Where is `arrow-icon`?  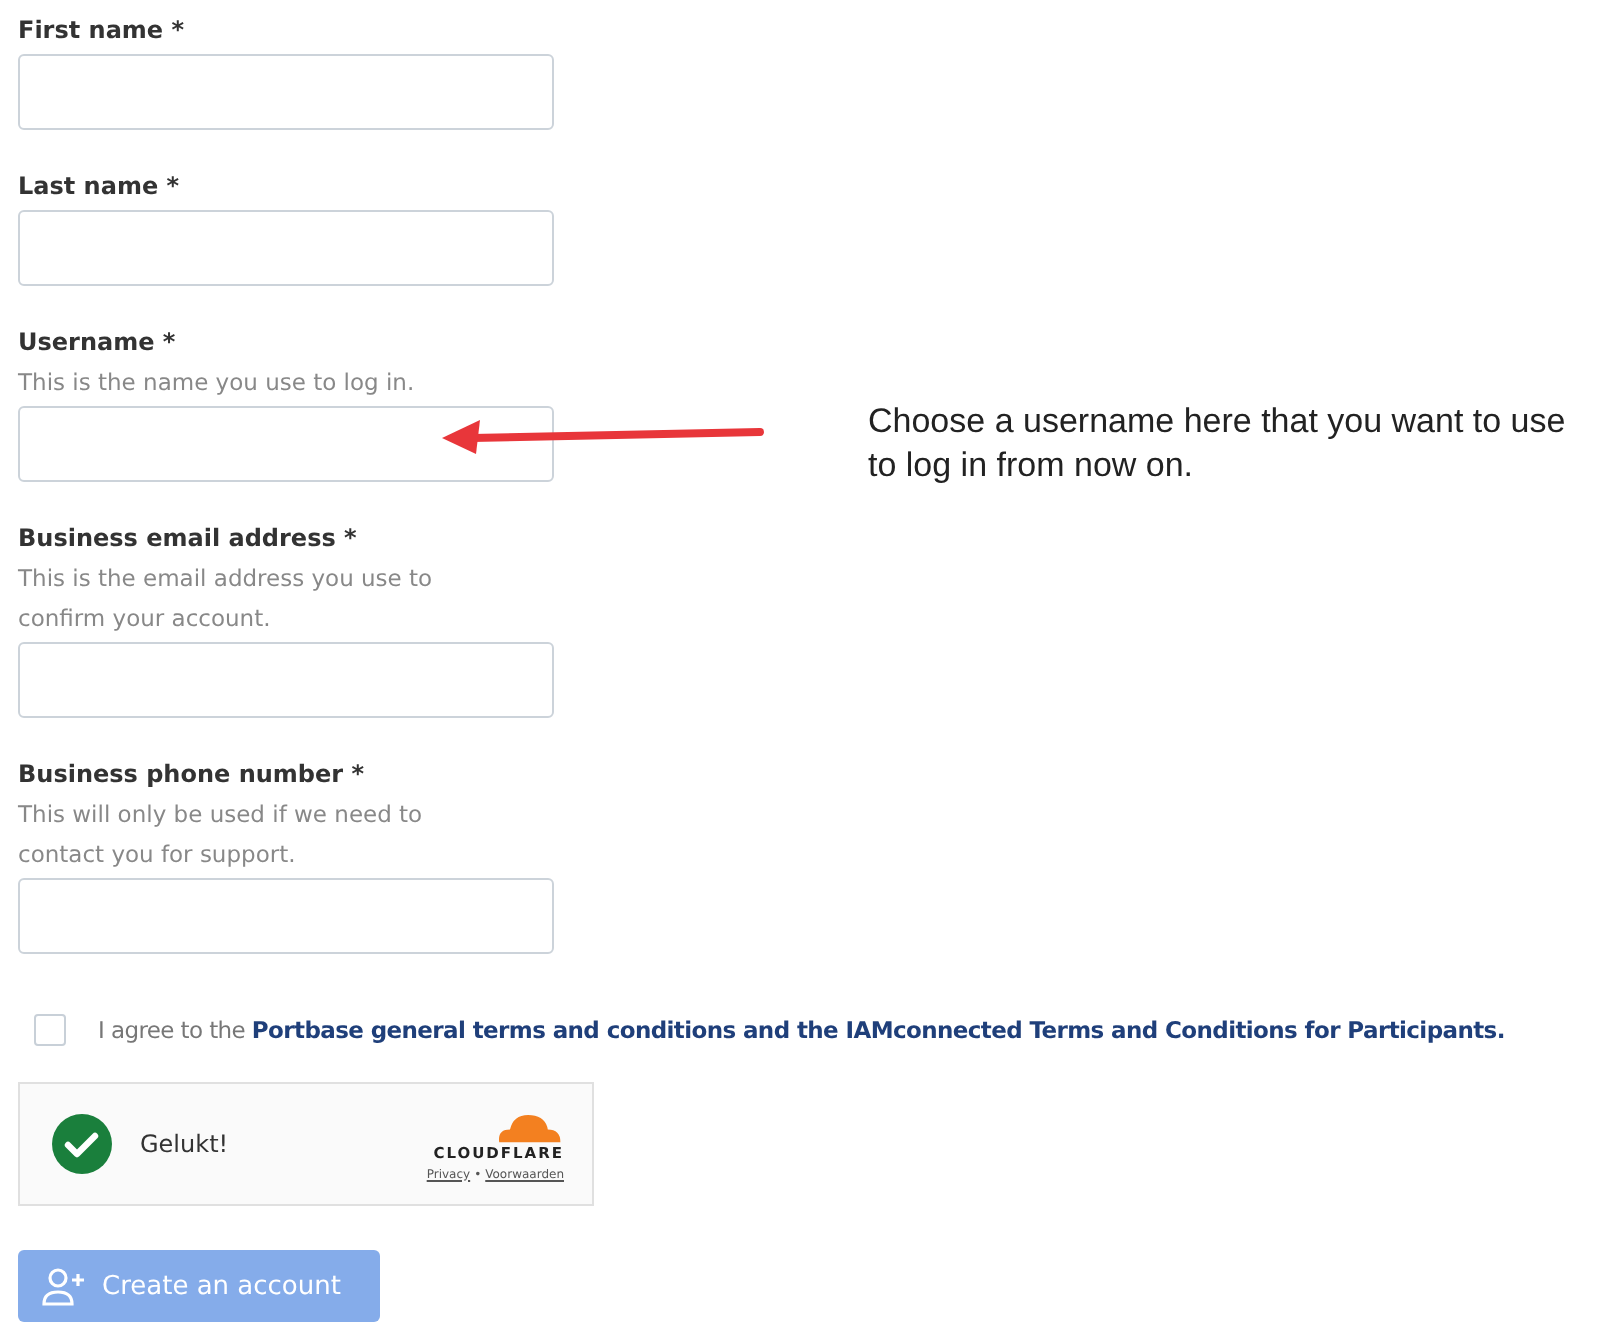 arrow-icon is located at coordinates (602, 436).